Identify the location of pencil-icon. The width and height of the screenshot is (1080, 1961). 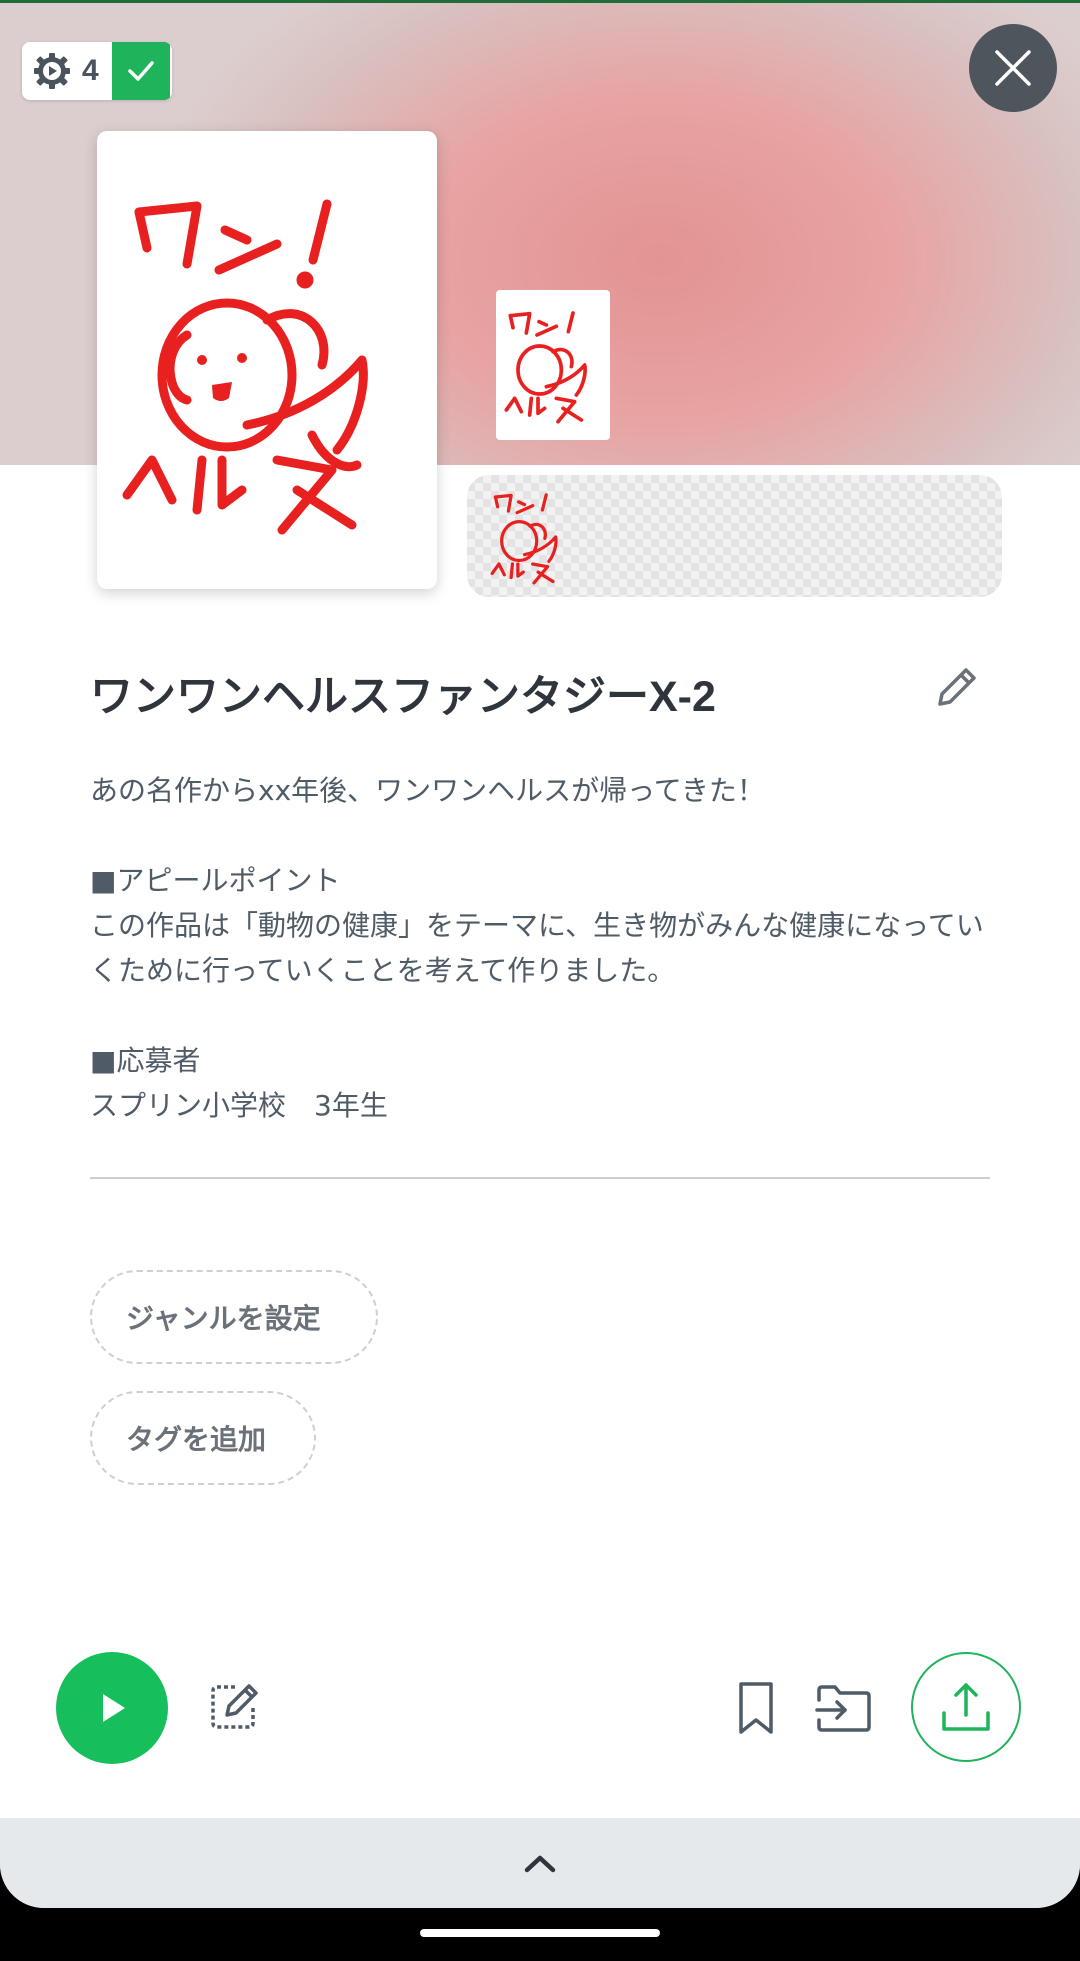
(957, 687).